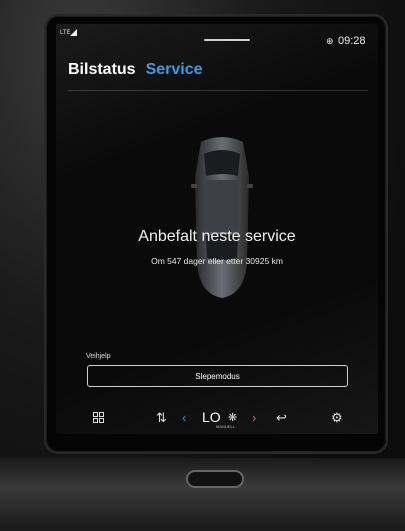 The height and width of the screenshot is (531, 405). I want to click on section-label-veihjelp: Veihjelp, so click(98, 356).